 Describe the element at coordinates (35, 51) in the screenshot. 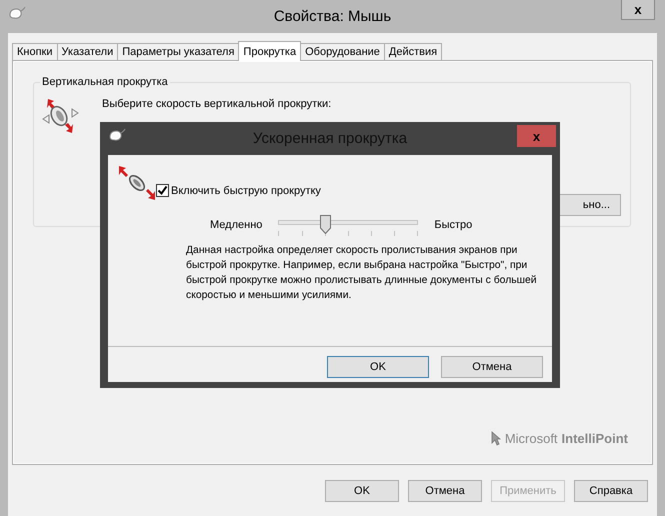

I see `tab: Кнопки` at that location.